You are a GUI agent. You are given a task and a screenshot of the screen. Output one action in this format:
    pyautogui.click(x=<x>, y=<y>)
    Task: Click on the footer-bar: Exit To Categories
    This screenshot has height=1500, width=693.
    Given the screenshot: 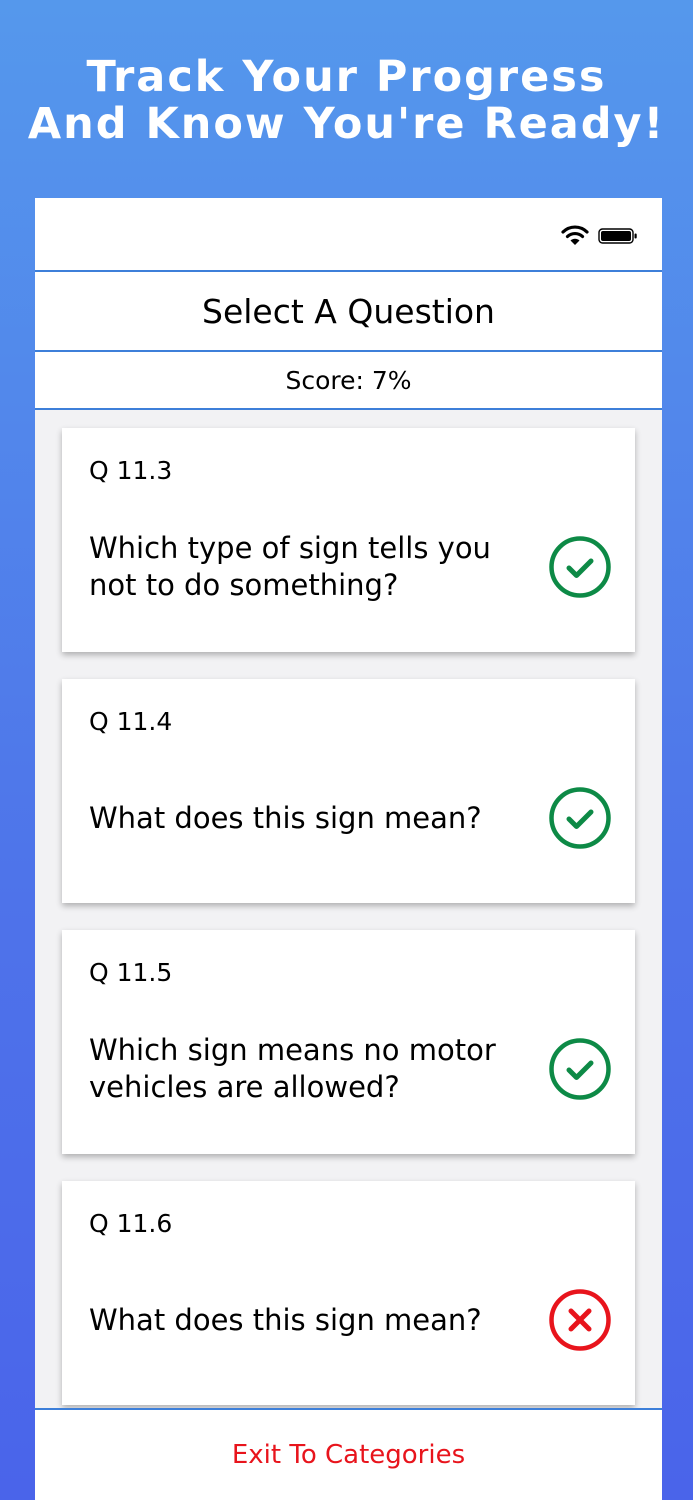 What is the action you would take?
    pyautogui.click(x=348, y=1454)
    